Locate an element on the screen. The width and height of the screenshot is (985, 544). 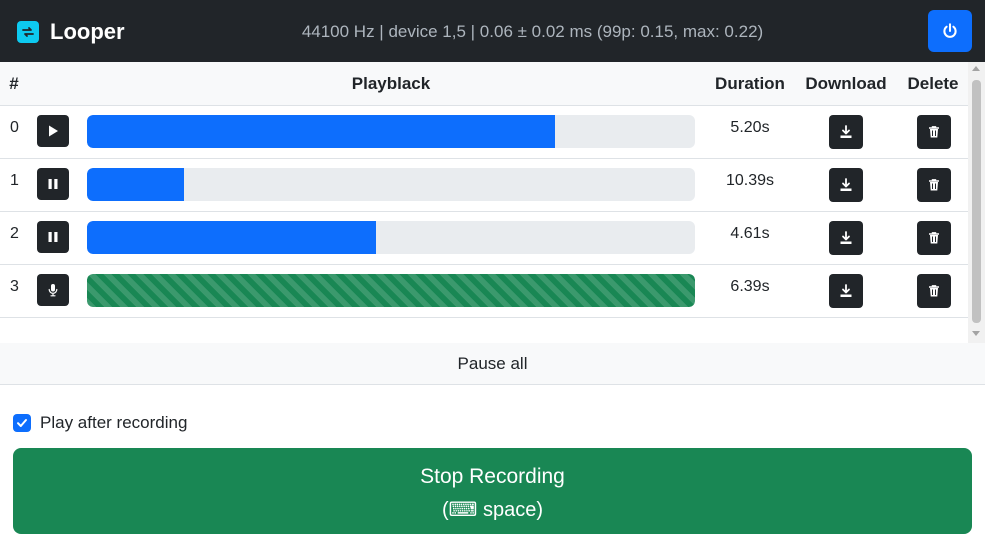
table-scrollbar is located at coordinates (976, 202).